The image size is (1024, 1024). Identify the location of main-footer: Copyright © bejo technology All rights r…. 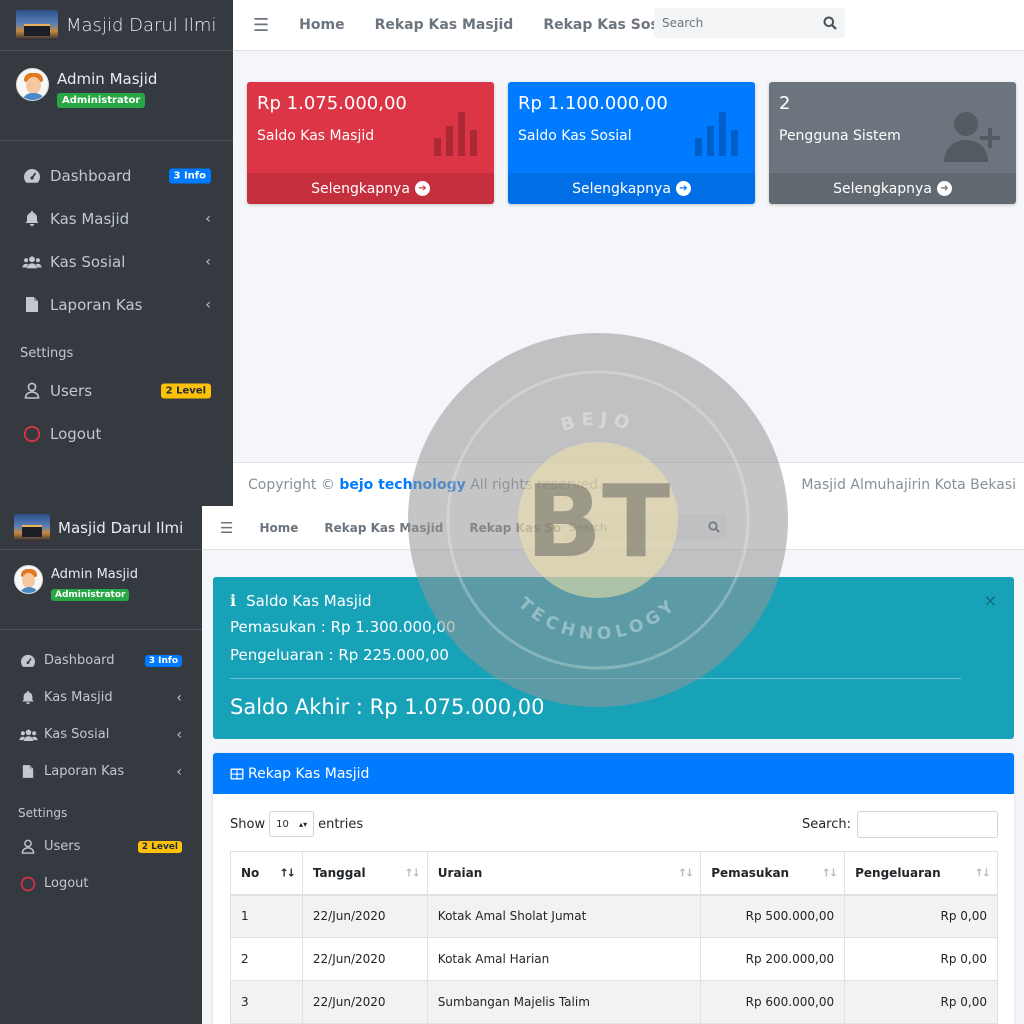
(628, 484).